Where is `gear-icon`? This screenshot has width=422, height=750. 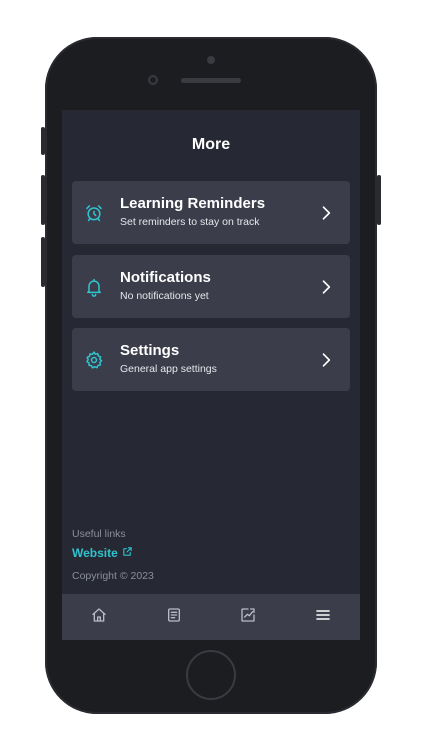 gear-icon is located at coordinates (94, 360).